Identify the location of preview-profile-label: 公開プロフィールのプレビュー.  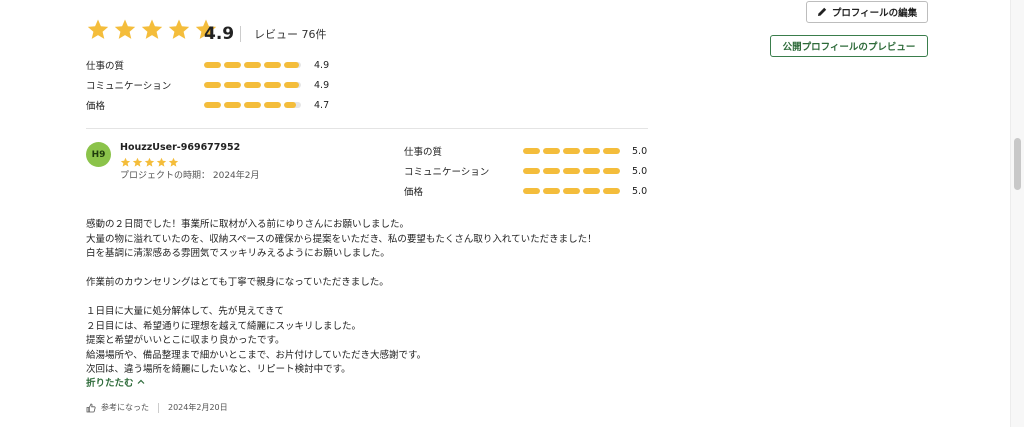
(849, 47).